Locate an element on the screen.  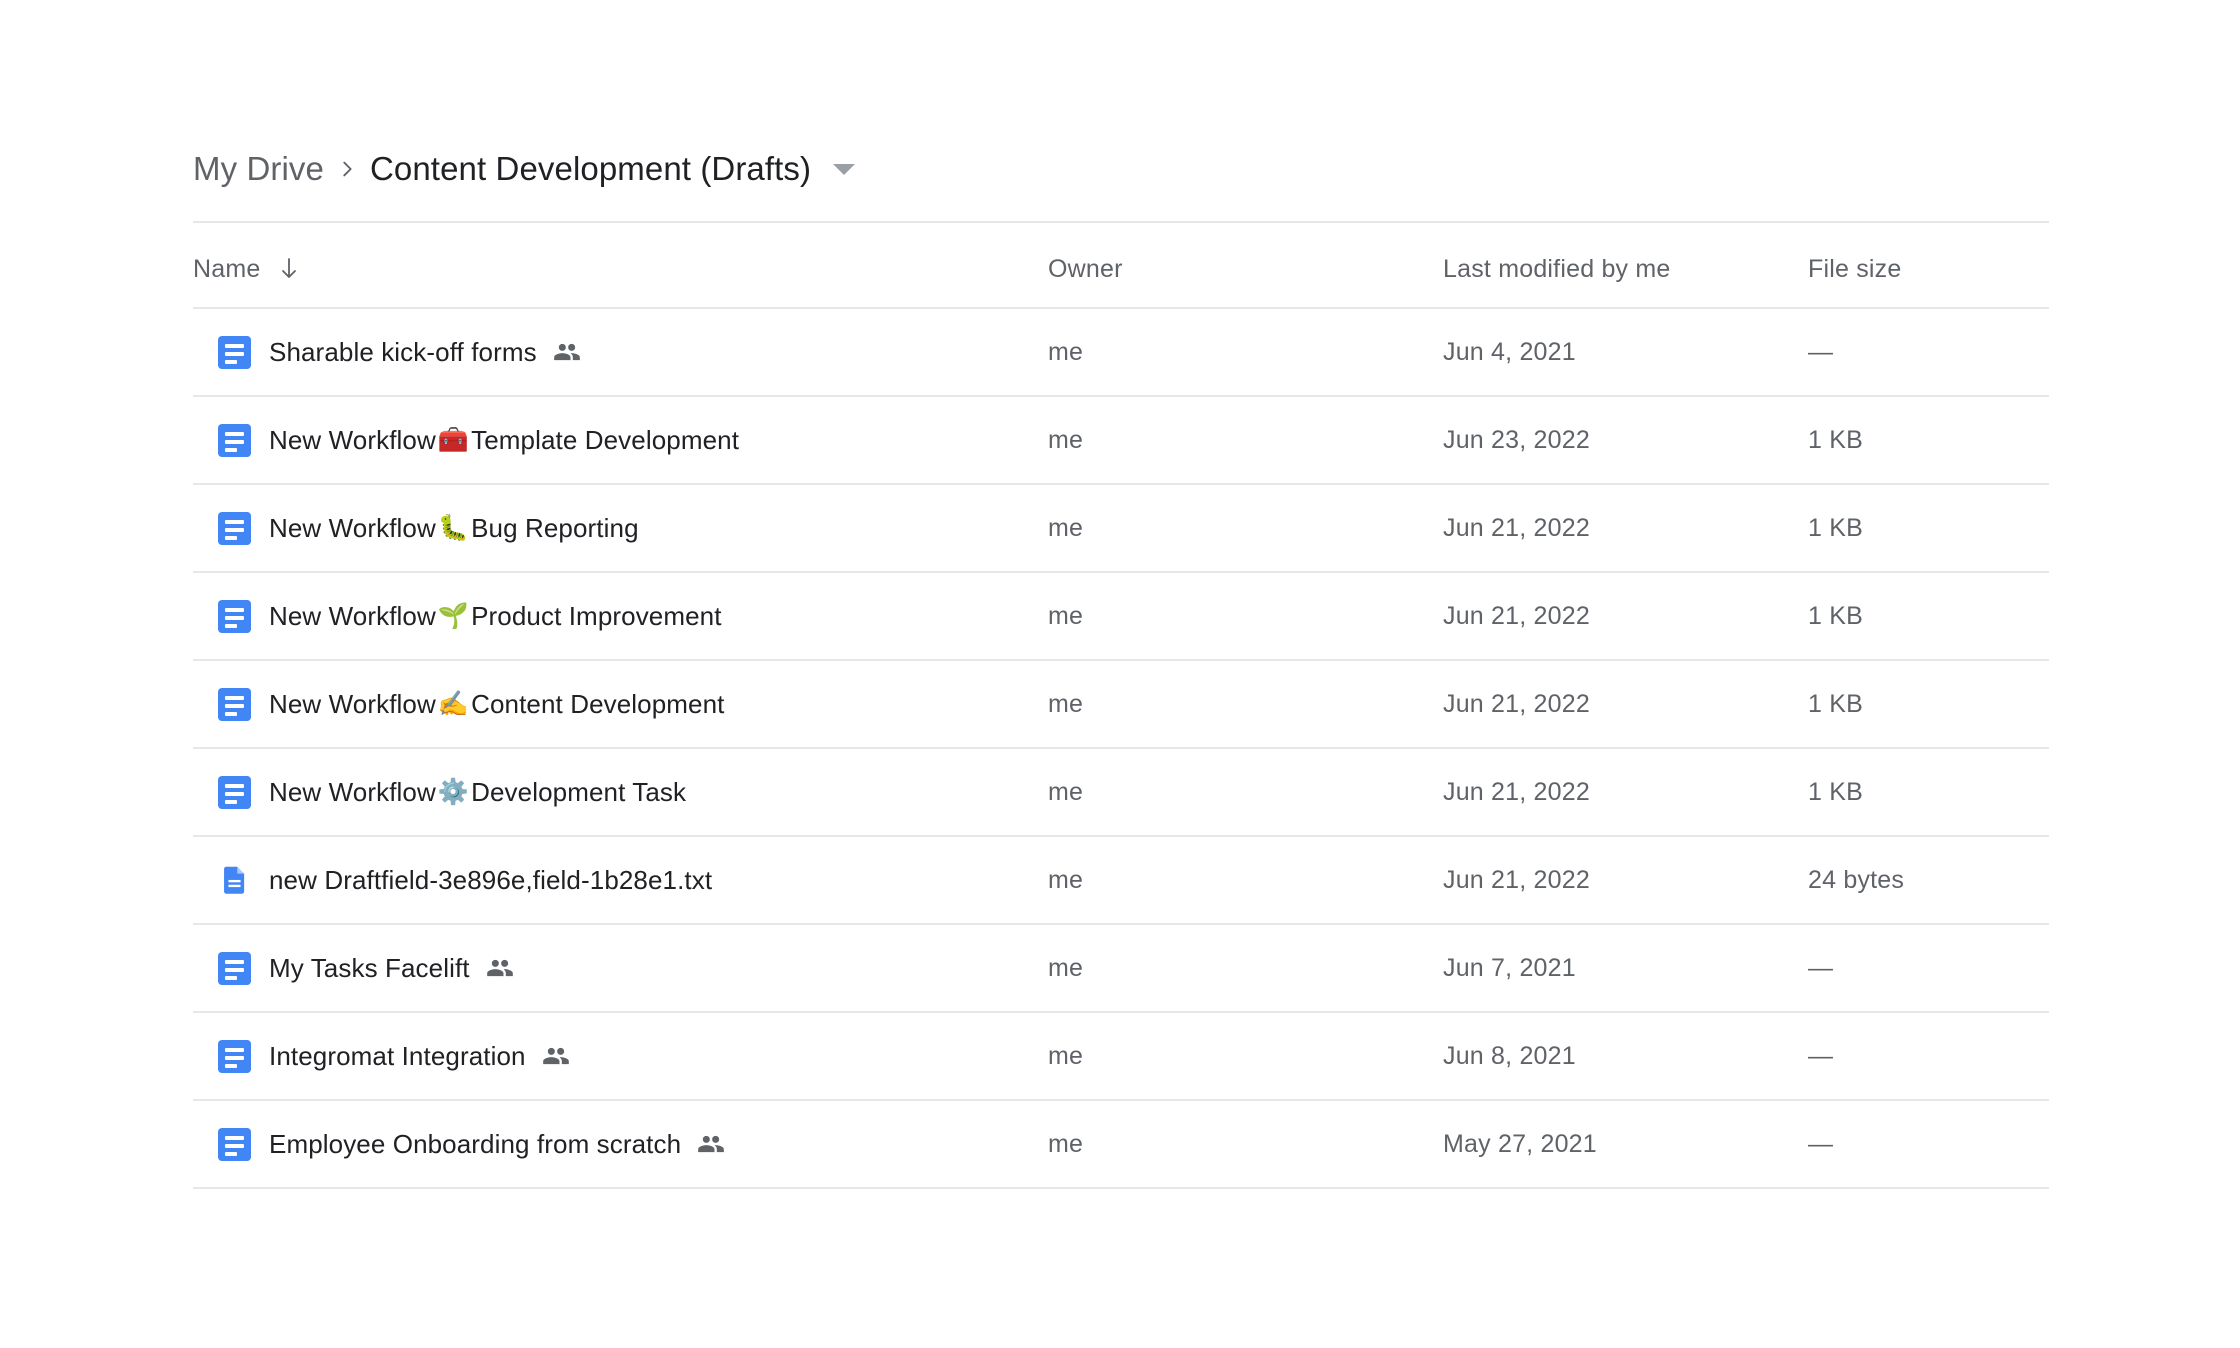
file-size-value: 1 KB is located at coordinates (1835, 791).